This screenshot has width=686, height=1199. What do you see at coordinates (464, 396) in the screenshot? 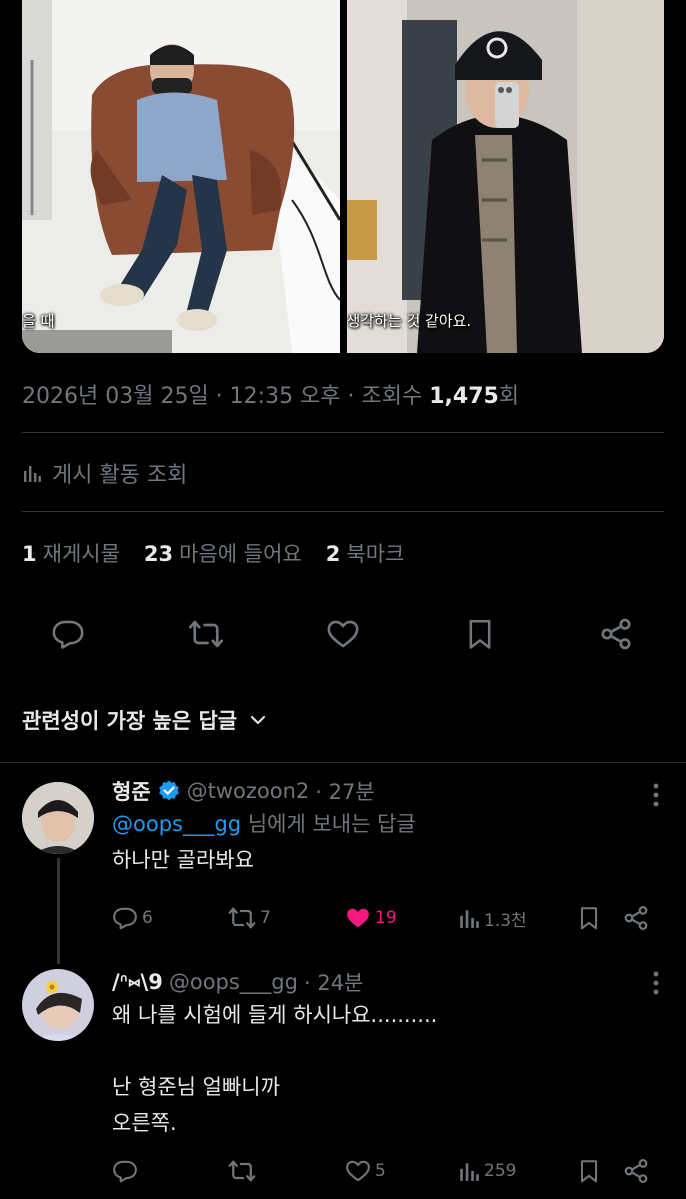
I see `view-count: 1,475` at bounding box center [464, 396].